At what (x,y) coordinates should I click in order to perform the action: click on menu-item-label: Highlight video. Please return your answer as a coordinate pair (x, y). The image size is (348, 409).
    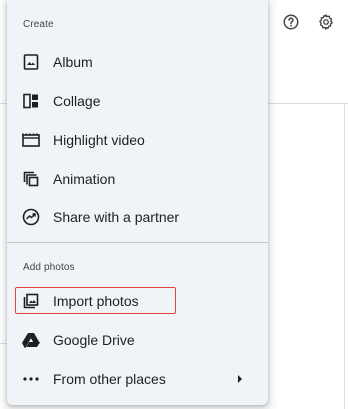
    Looking at the image, I should click on (99, 140).